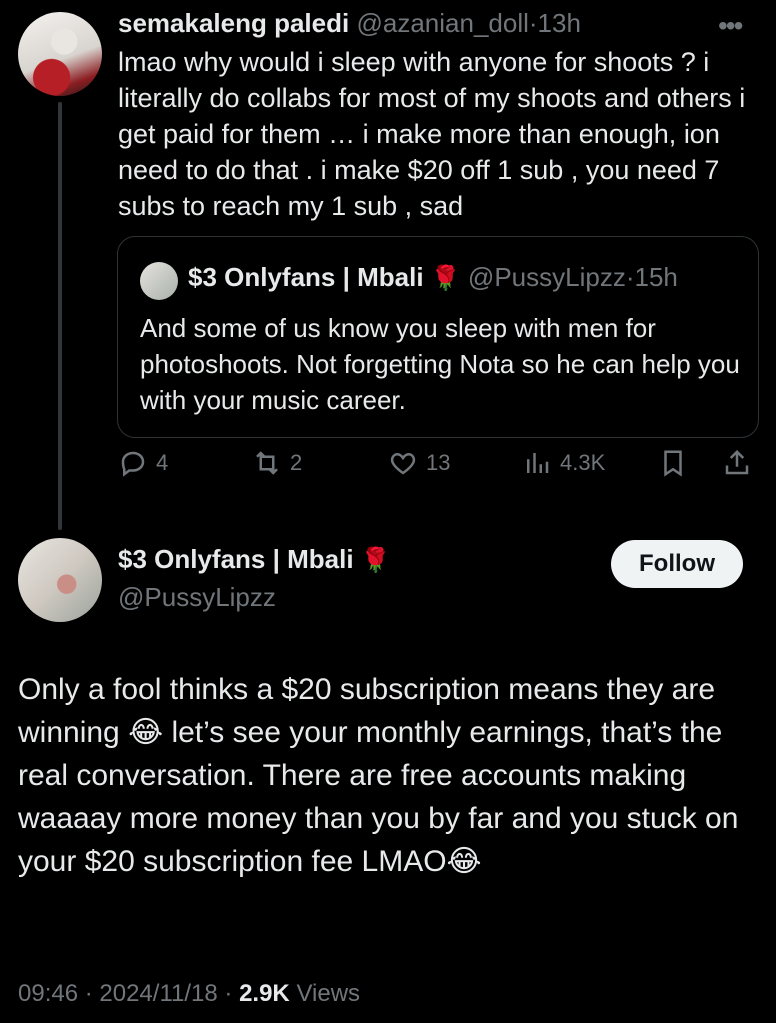  I want to click on repost-button: 2, so click(277, 463).